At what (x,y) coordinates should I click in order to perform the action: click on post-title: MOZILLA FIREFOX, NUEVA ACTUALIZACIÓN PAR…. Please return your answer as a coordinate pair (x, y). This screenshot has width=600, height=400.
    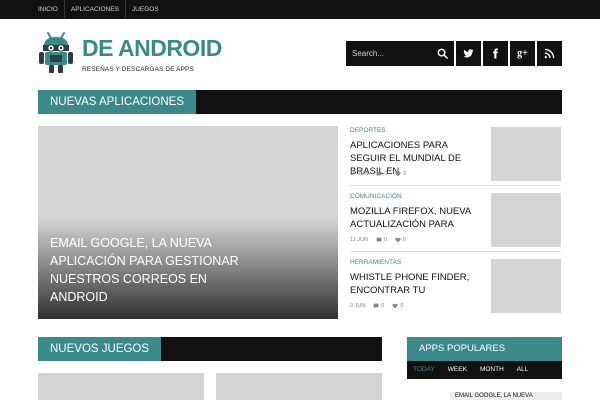
    Looking at the image, I should click on (415, 218).